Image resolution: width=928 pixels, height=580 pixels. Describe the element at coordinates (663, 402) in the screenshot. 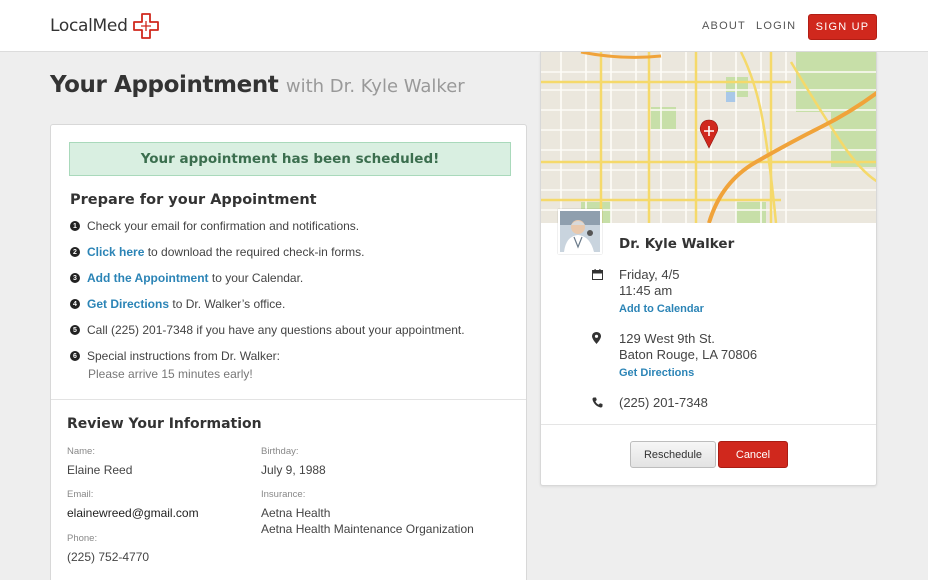

I see `office-phone: (225) 201-7348` at that location.